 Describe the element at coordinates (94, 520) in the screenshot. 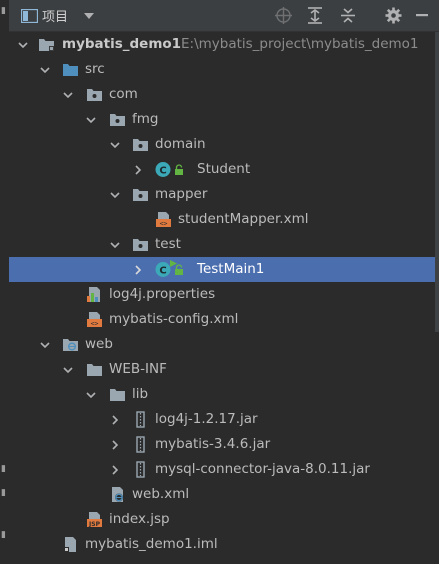

I see `jsp-file-icon: JSP` at that location.